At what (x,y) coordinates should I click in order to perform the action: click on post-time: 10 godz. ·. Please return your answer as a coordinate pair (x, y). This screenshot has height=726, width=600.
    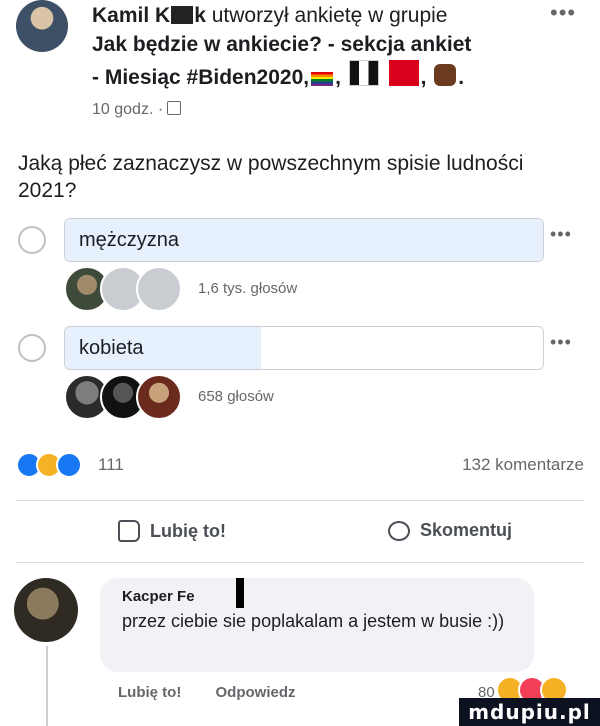
    Looking at the image, I should click on (127, 109).